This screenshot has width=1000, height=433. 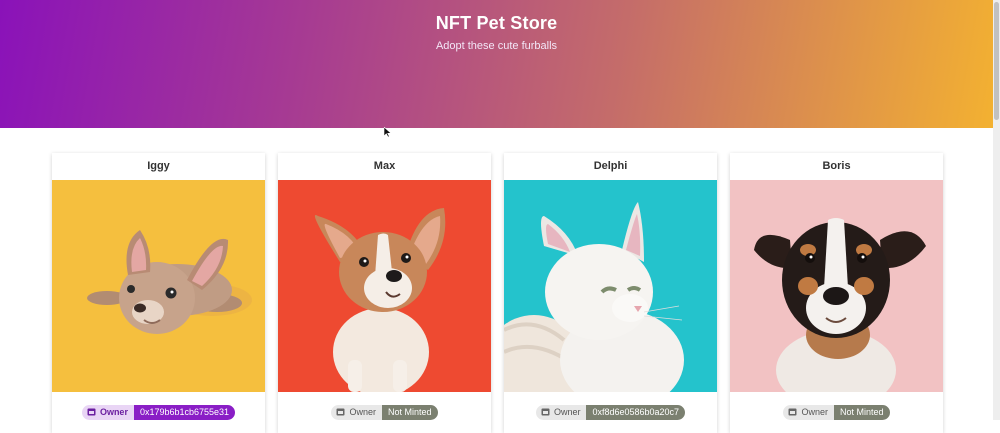 What do you see at coordinates (384, 166) in the screenshot?
I see `pet-name: Max` at bounding box center [384, 166].